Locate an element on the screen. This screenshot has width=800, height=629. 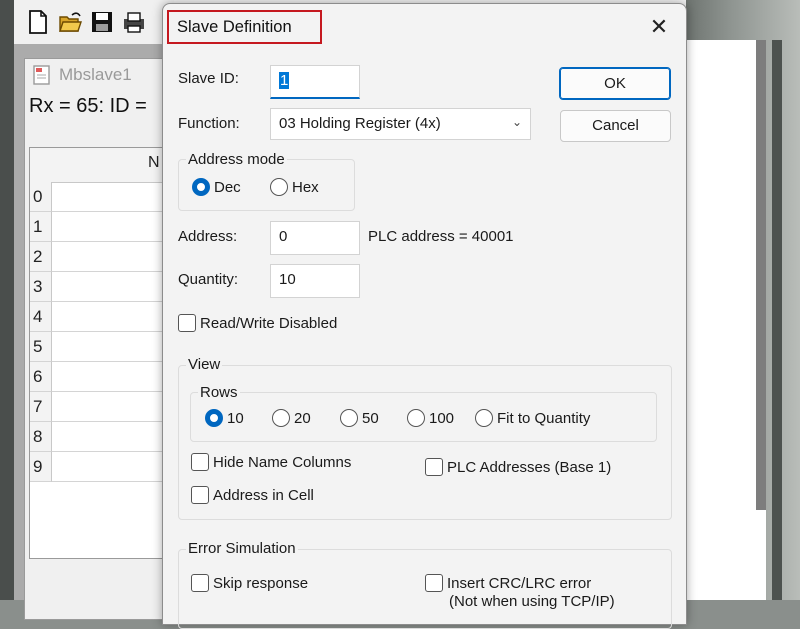
quantity-label: Quantity: is located at coordinates (208, 279).